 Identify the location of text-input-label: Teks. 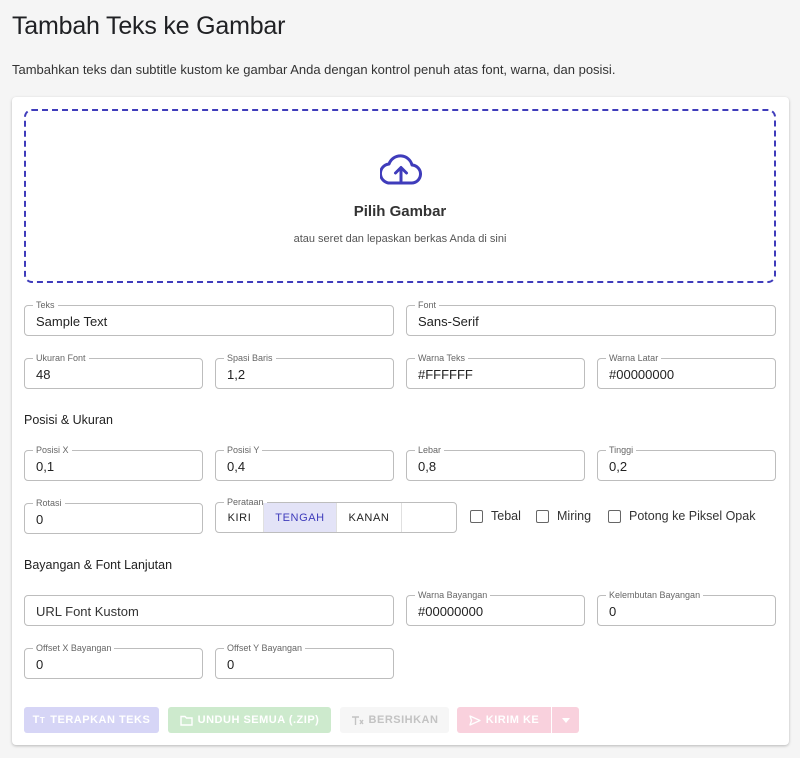
(45, 305).